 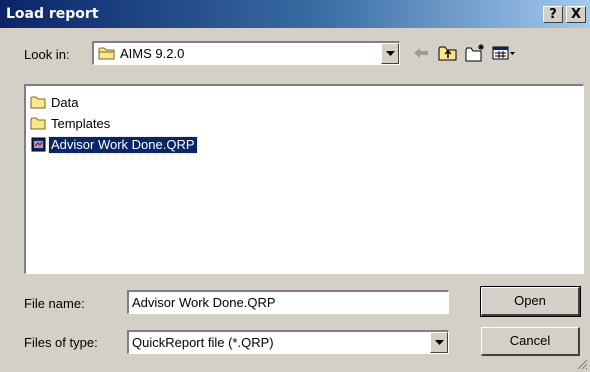 I want to click on close-icon: X, so click(x=576, y=14).